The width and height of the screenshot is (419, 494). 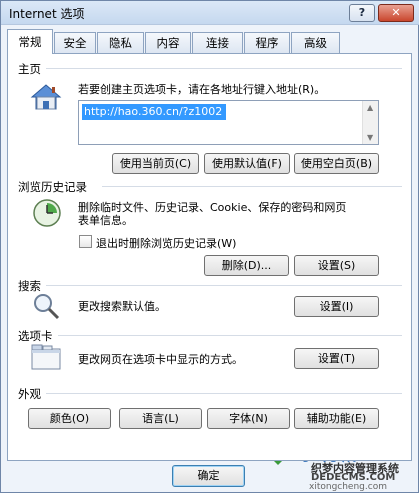 What do you see at coordinates (217, 42) in the screenshot?
I see `tab-connections: 连接` at bounding box center [217, 42].